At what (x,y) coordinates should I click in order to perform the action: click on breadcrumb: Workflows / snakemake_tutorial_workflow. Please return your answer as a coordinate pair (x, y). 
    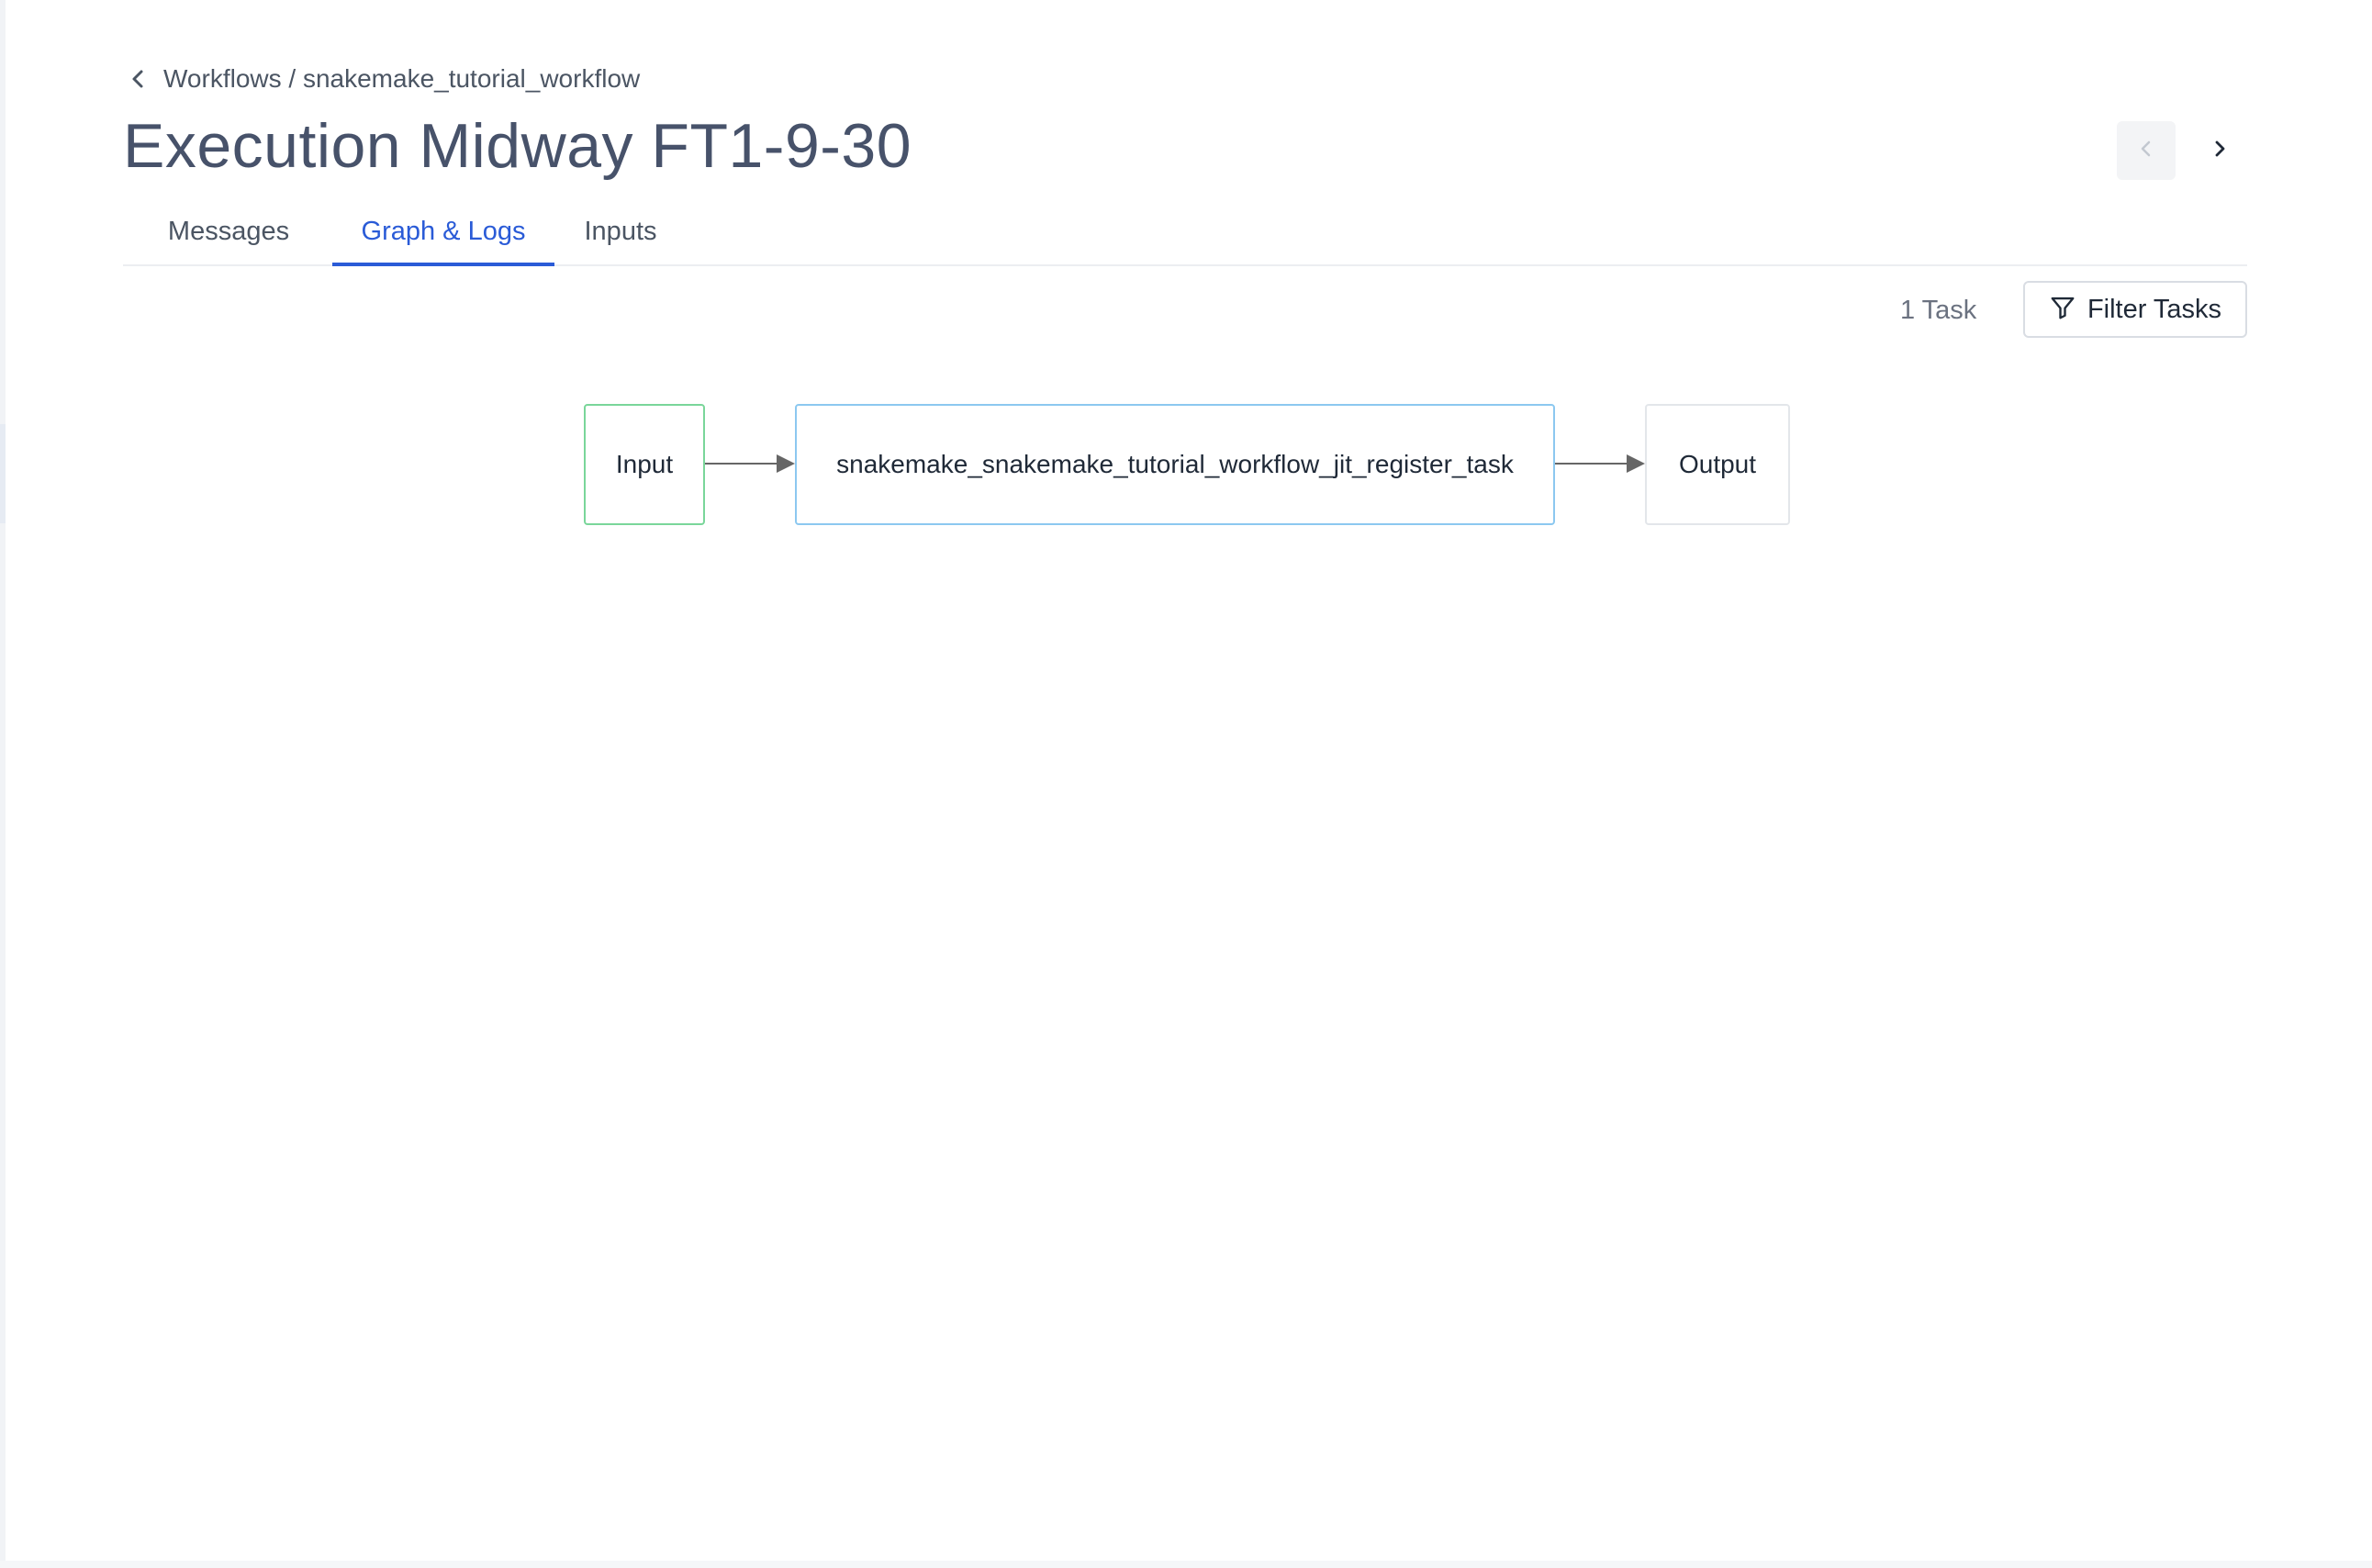
    Looking at the image, I should click on (382, 79).